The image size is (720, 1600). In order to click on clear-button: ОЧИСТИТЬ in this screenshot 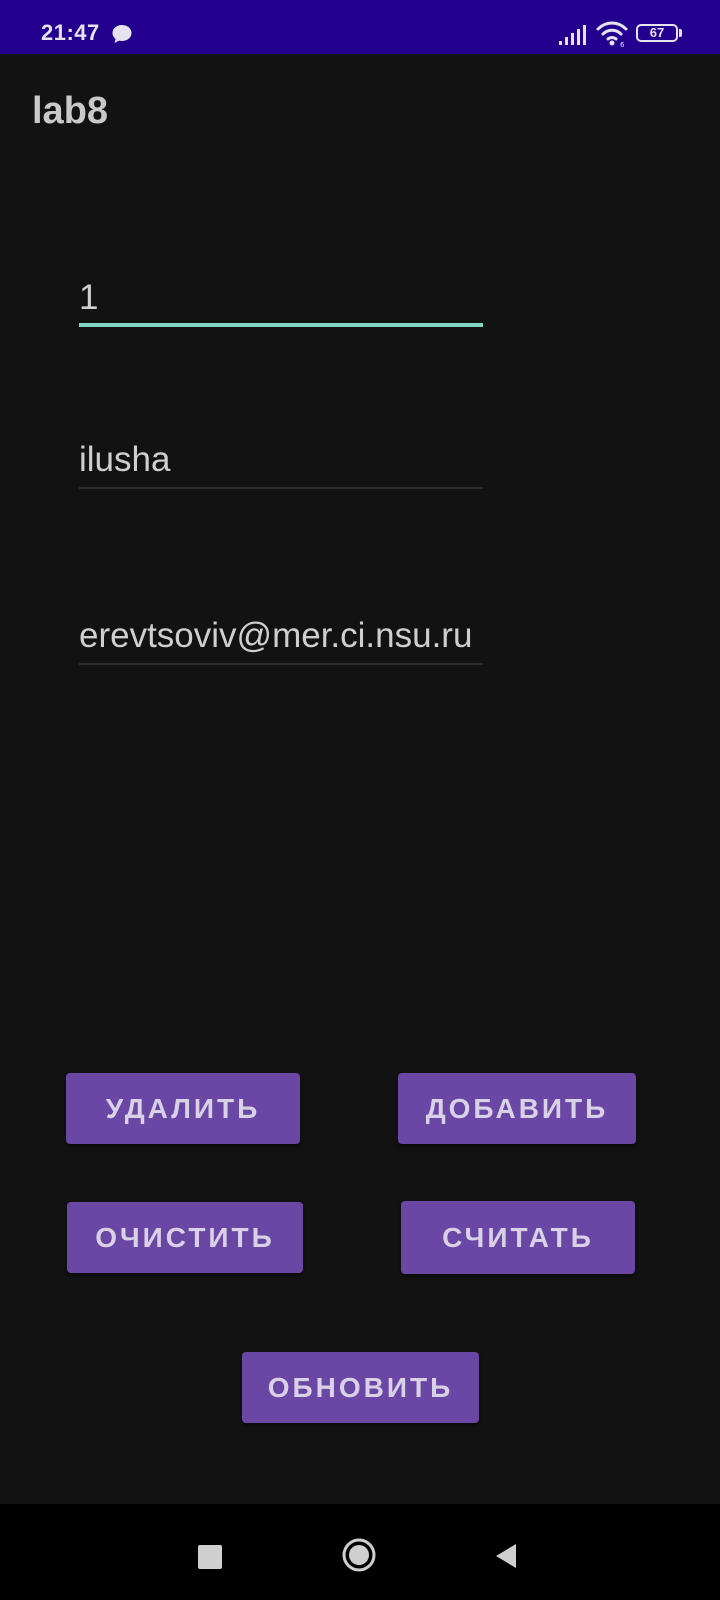, I will do `click(185, 1237)`.